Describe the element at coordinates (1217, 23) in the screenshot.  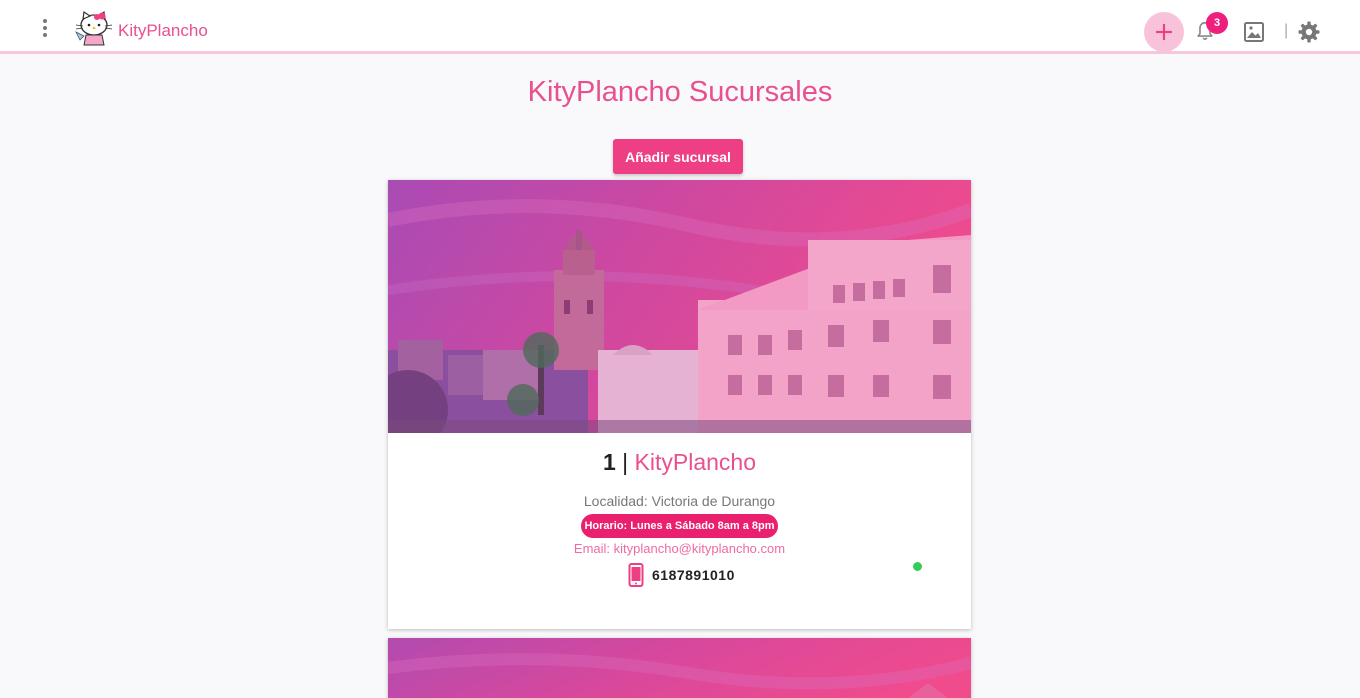
I see `notification-badge: 3` at that location.